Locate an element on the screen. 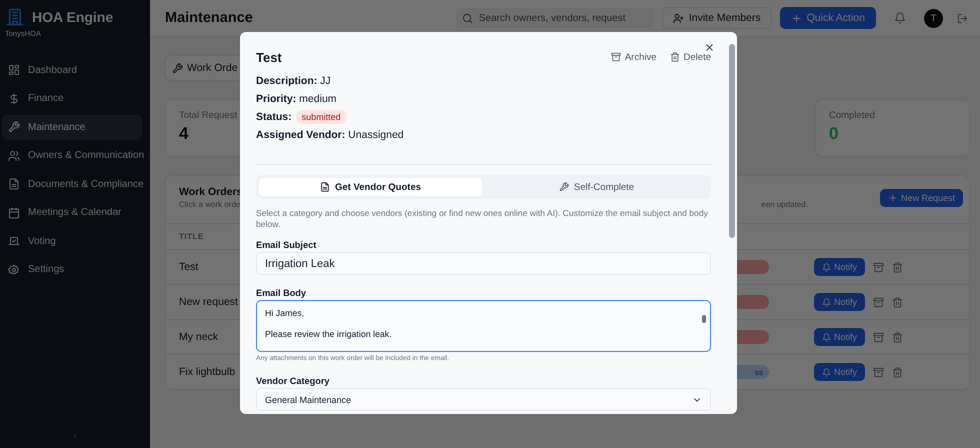 The width and height of the screenshot is (980, 448). stat-label: Total Request is located at coordinates (208, 115).